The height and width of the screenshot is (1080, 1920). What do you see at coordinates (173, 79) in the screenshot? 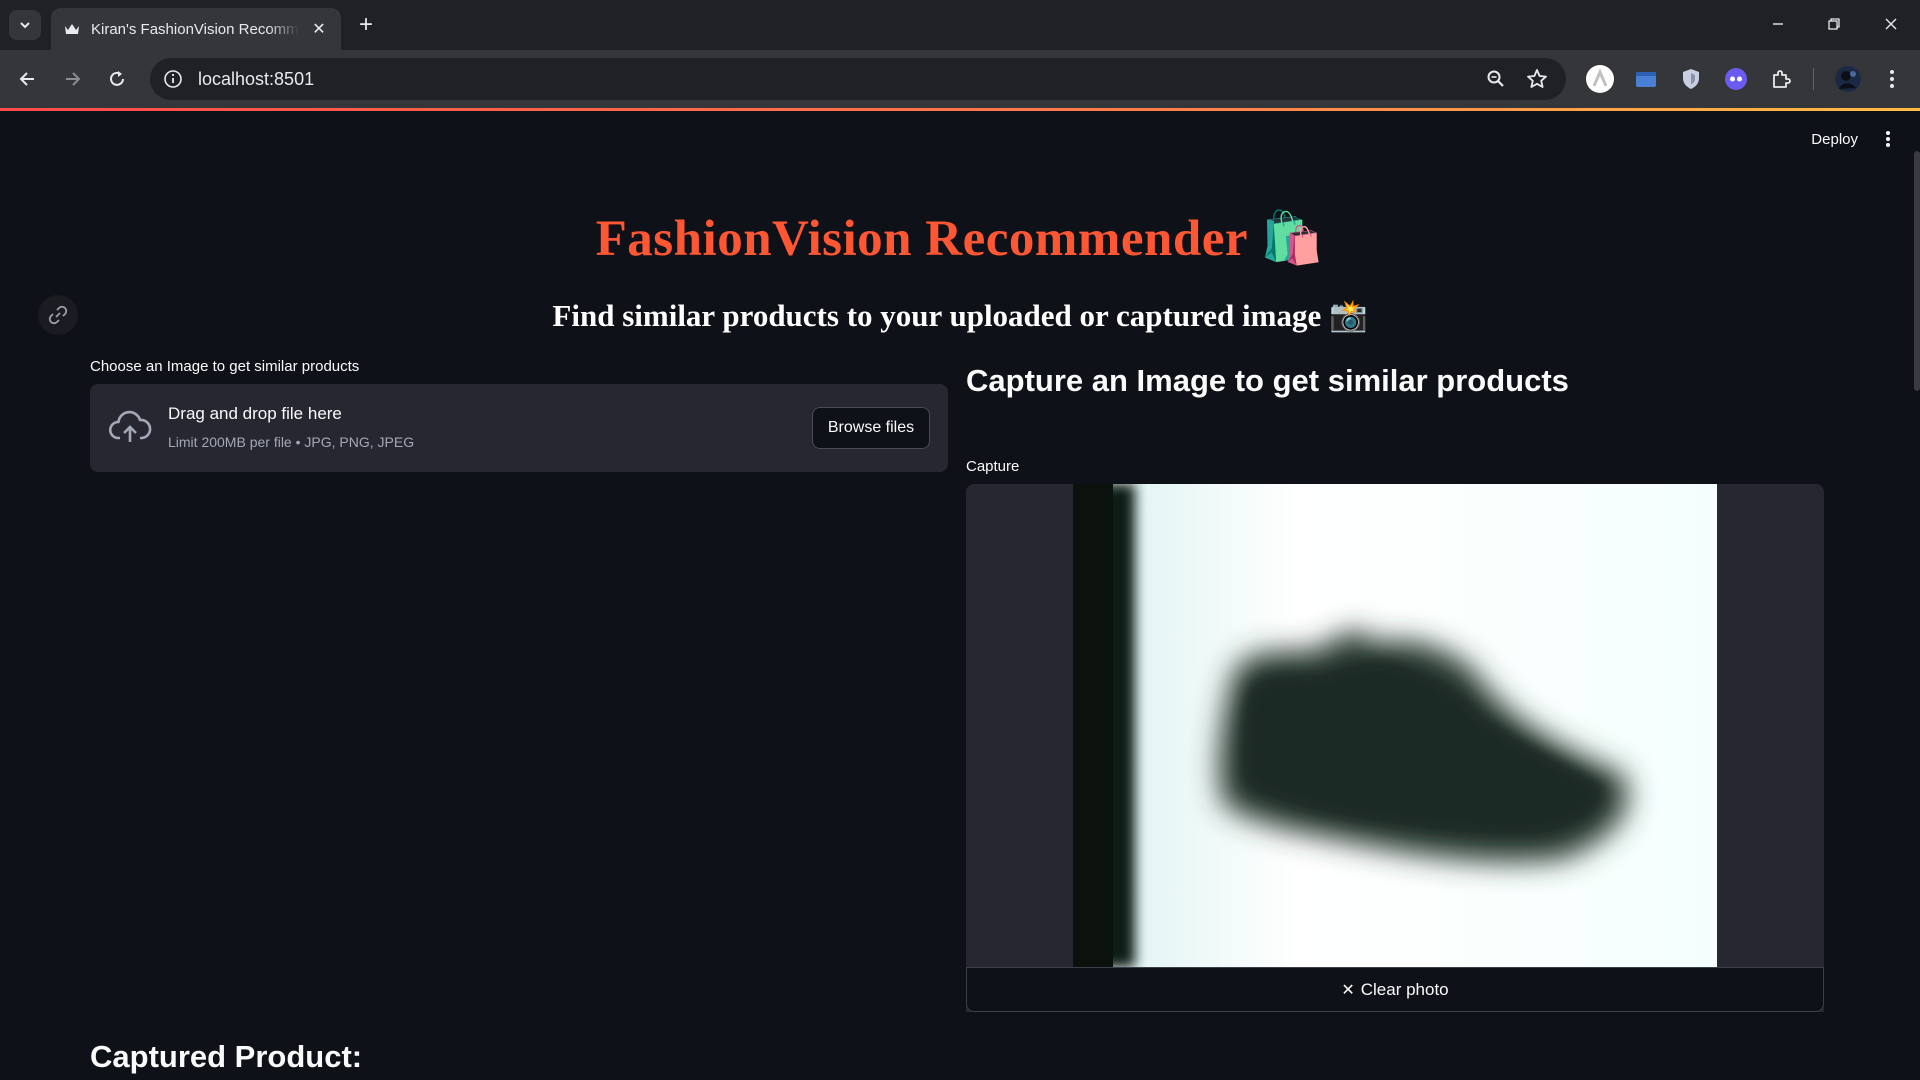
I see `site-info-icon` at bounding box center [173, 79].